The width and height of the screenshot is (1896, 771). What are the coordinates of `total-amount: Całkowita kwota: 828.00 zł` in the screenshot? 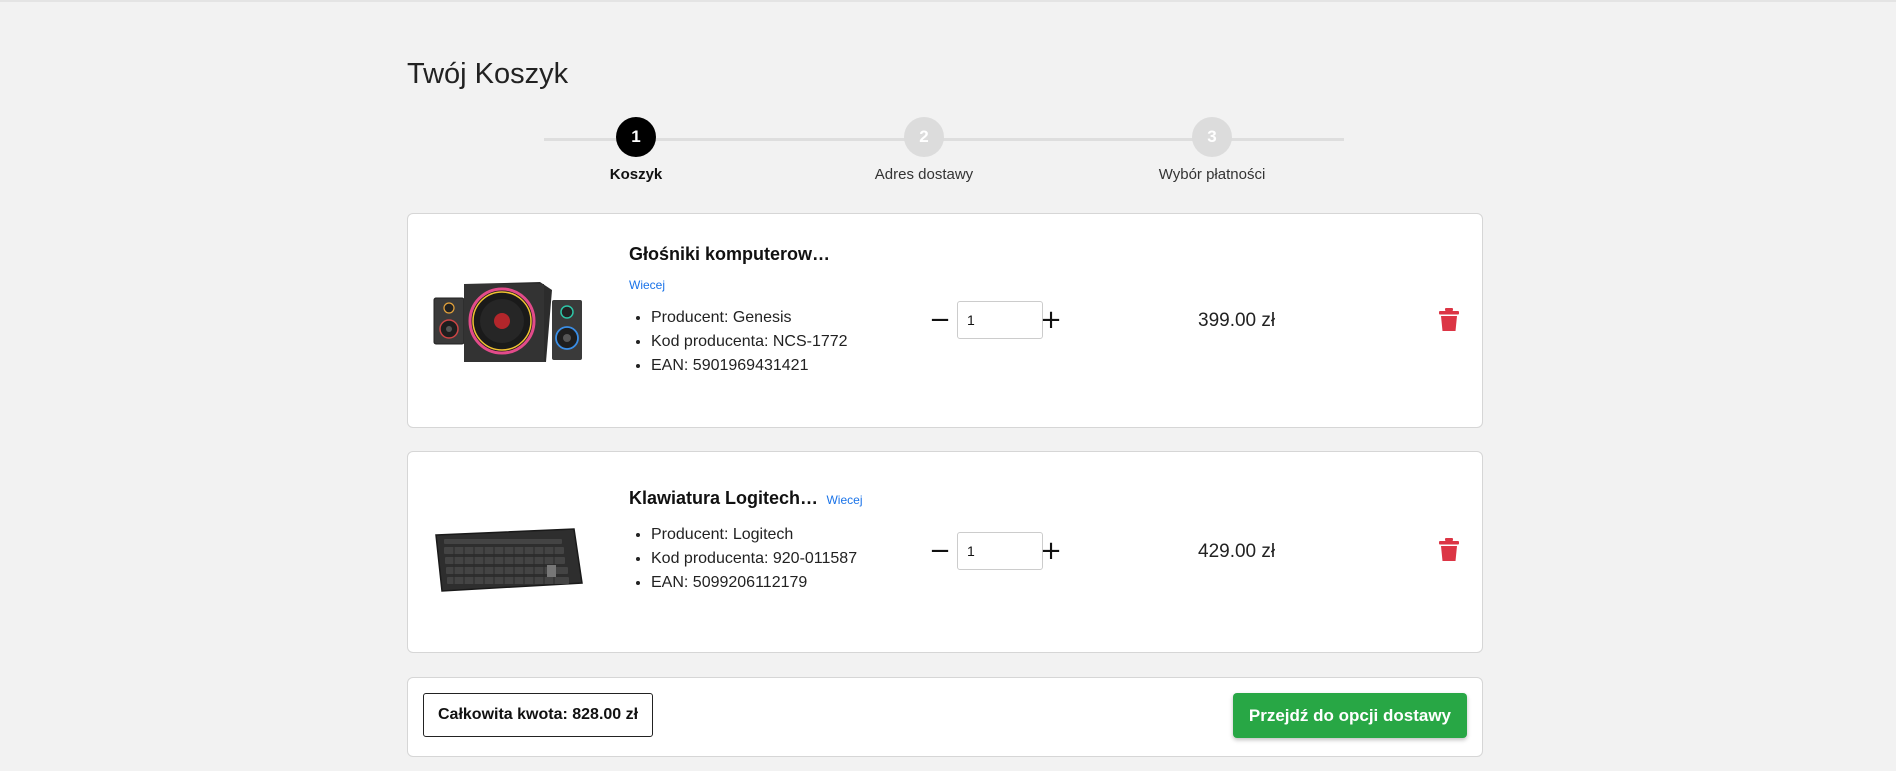 It's located at (538, 715).